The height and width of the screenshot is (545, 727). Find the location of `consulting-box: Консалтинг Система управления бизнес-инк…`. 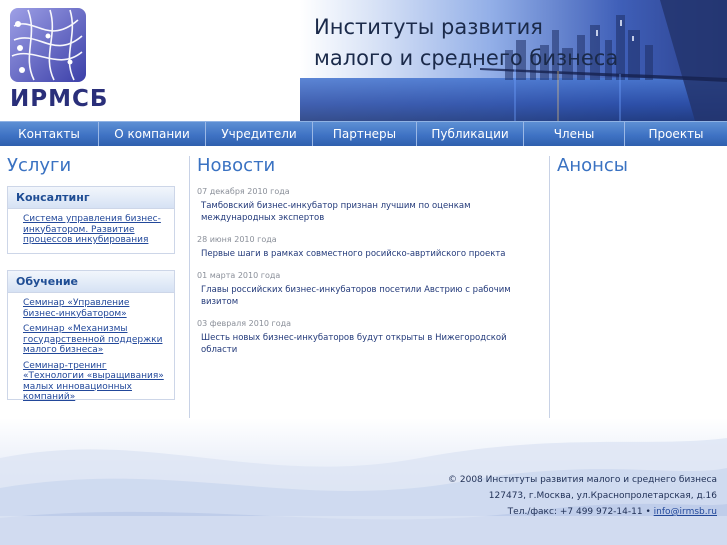

consulting-box: Консалтинг Система управления бизнес-инк… is located at coordinates (91, 220).